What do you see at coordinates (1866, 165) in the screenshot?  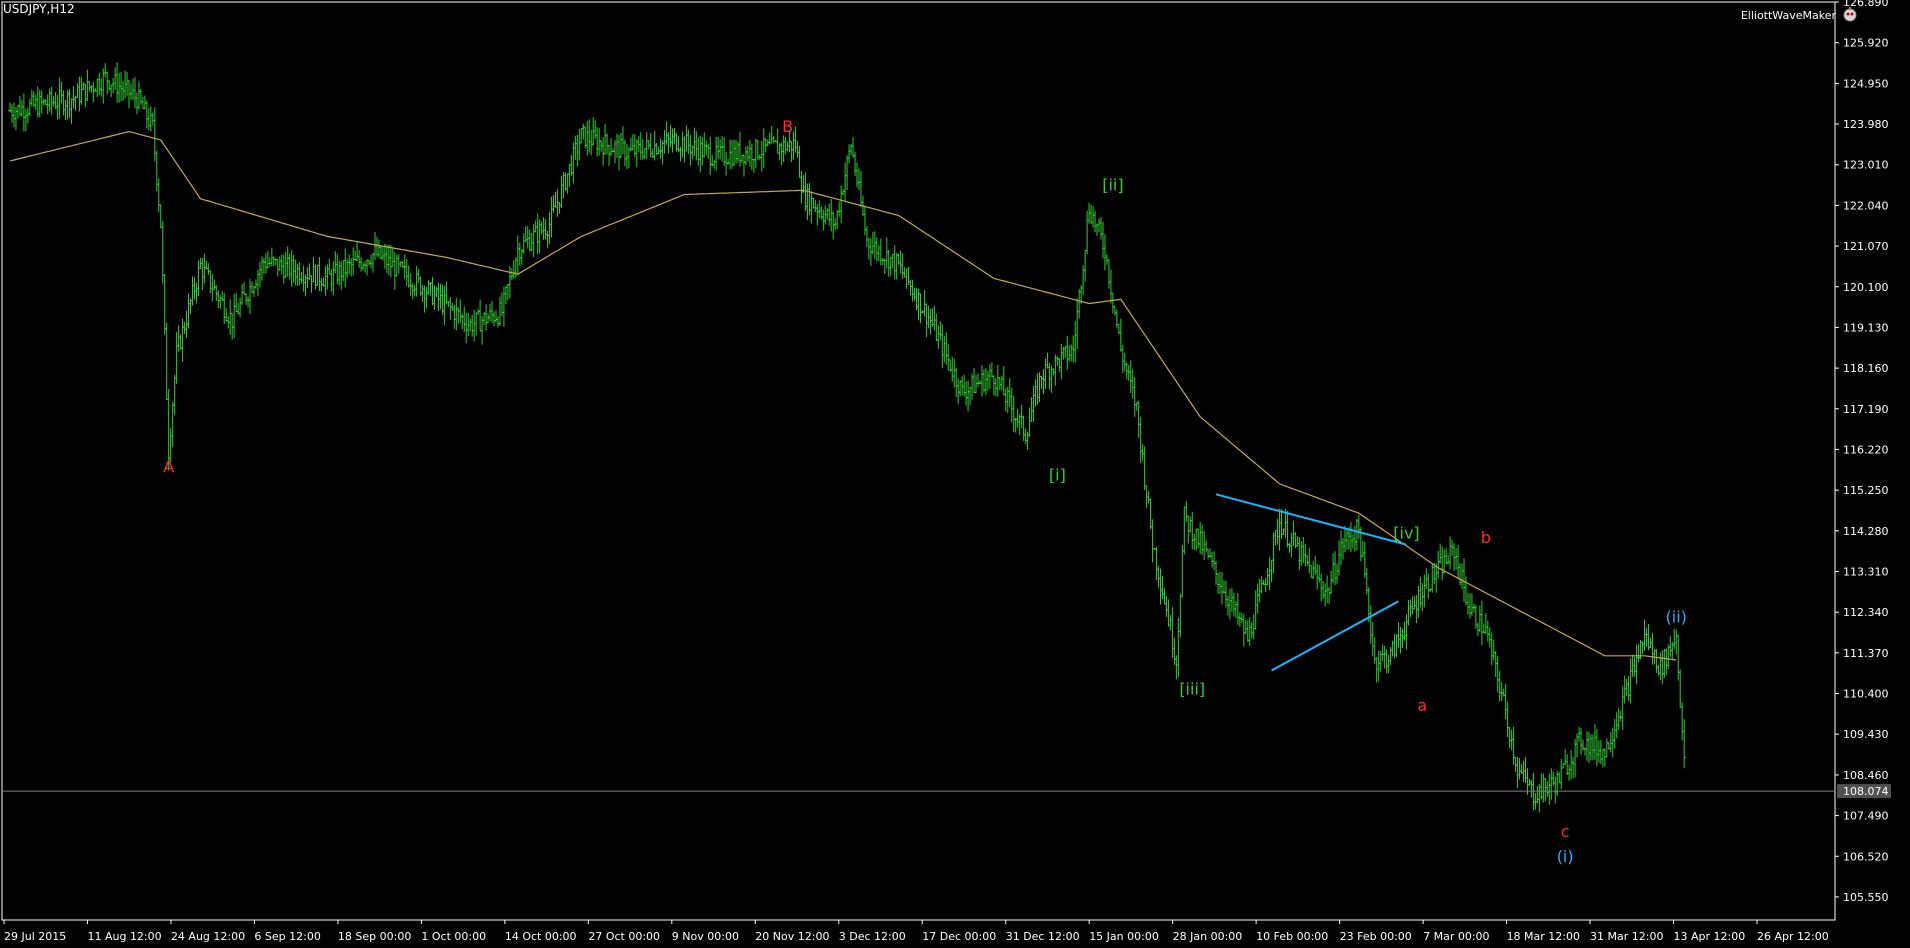 I see `y-tick-label: 123.010` at bounding box center [1866, 165].